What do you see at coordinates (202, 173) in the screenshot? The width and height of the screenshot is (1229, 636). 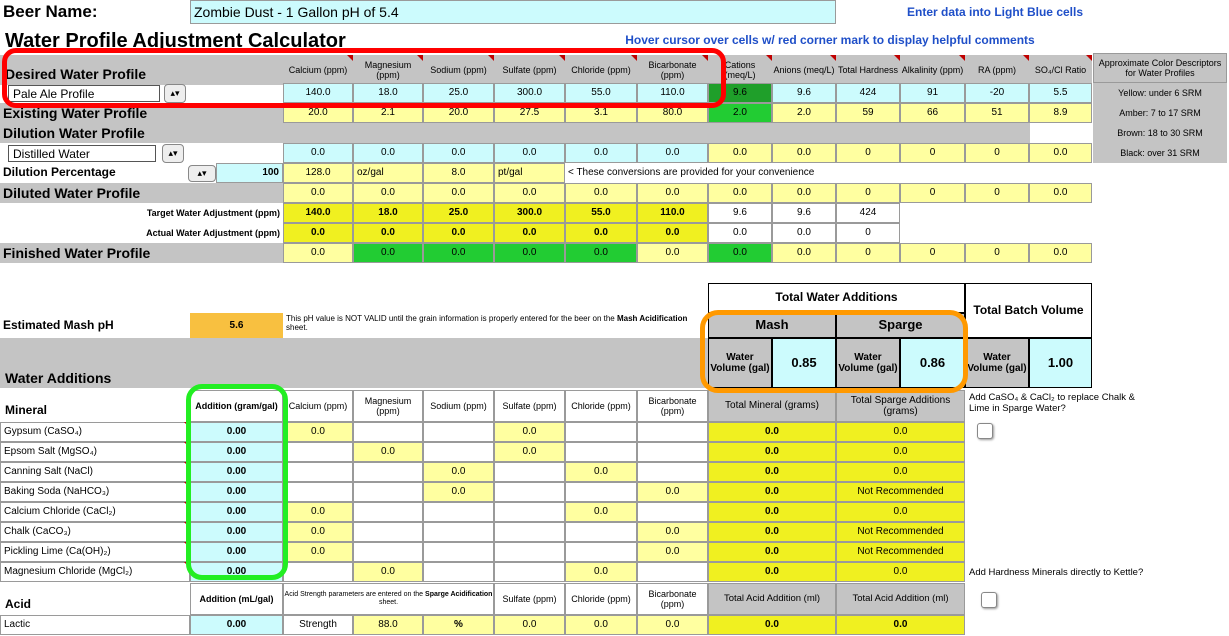 I see `dilution-stepper: ▴▾` at bounding box center [202, 173].